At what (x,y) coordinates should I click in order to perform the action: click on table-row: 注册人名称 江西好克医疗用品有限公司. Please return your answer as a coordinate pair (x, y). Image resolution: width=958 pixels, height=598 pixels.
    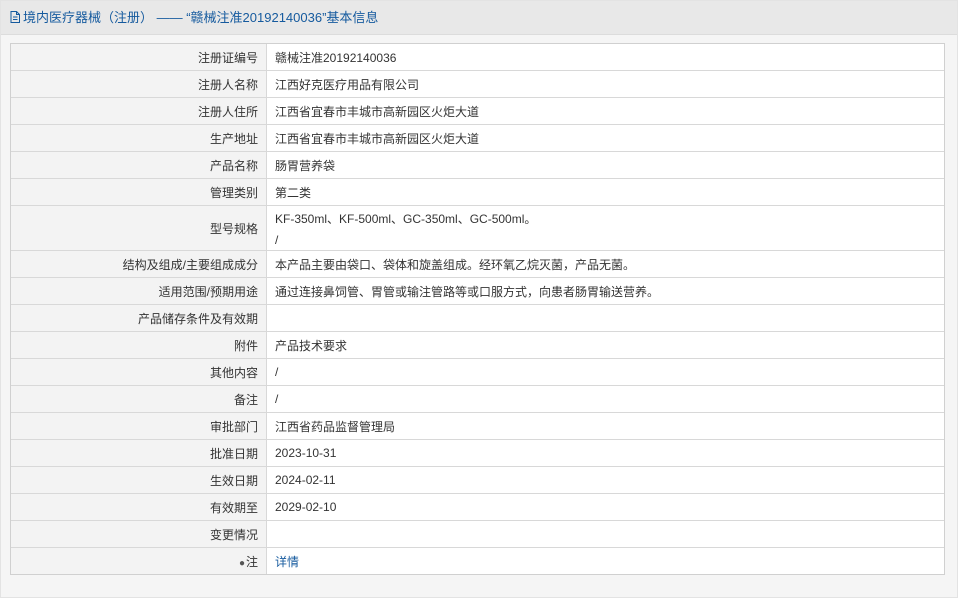
    Looking at the image, I should click on (477, 84).